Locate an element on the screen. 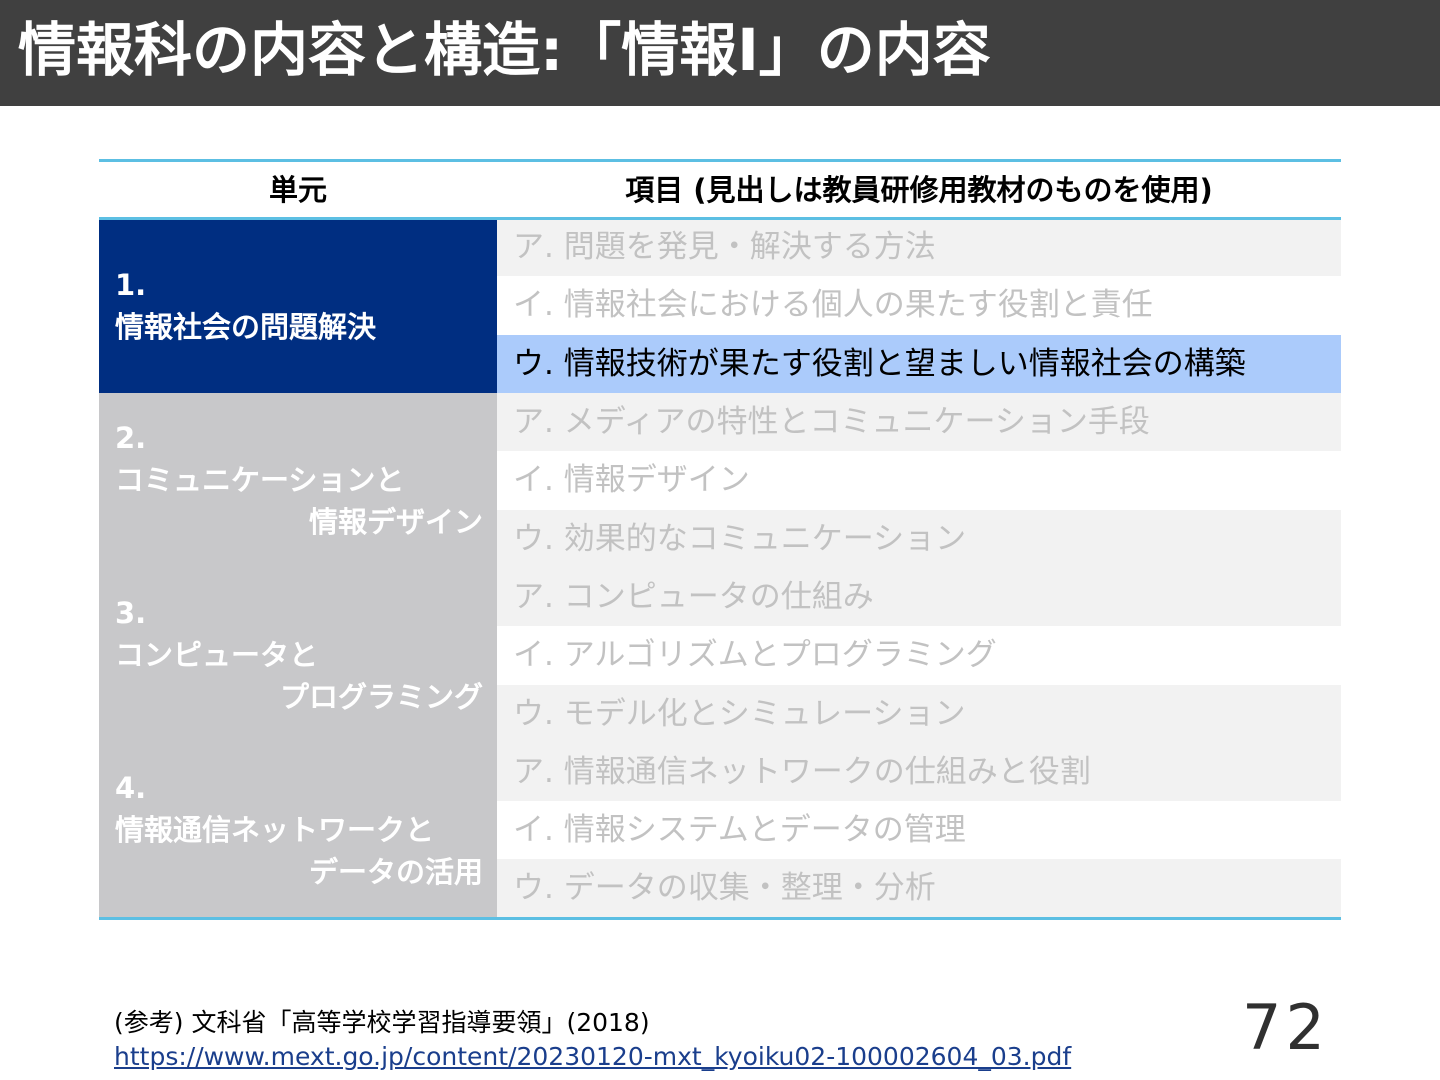 Image resolution: width=1440 pixels, height=1080 pixels. page-number: 72 is located at coordinates (1285, 1027).